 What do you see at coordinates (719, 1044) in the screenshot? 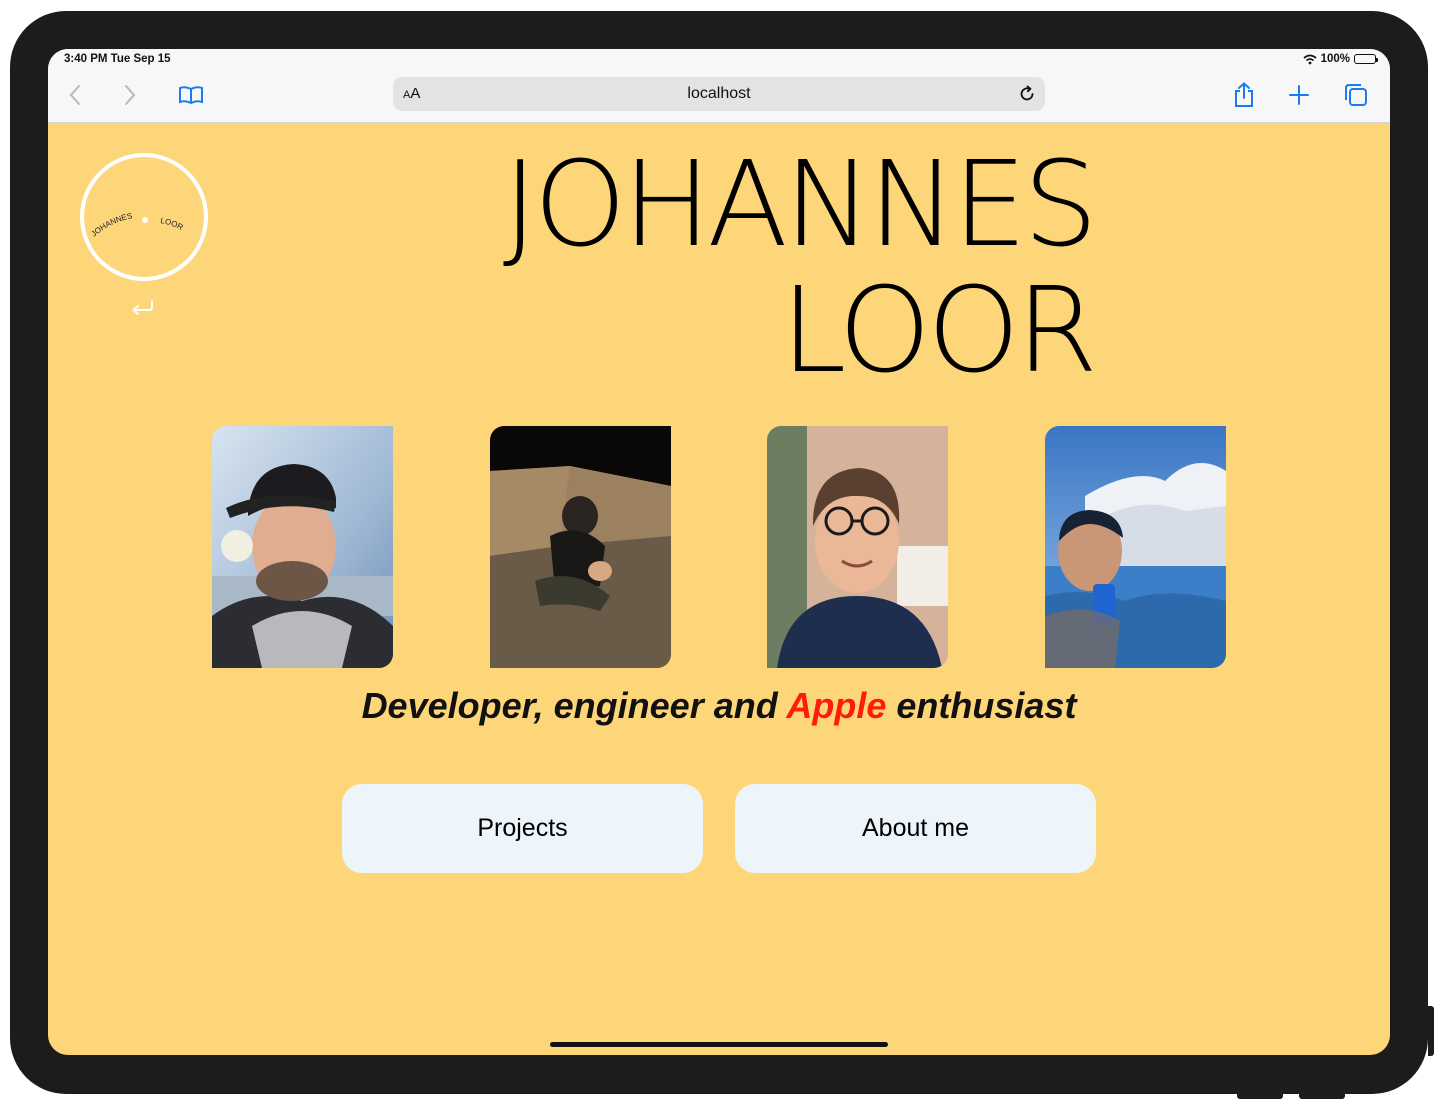
I see `home-indicator` at bounding box center [719, 1044].